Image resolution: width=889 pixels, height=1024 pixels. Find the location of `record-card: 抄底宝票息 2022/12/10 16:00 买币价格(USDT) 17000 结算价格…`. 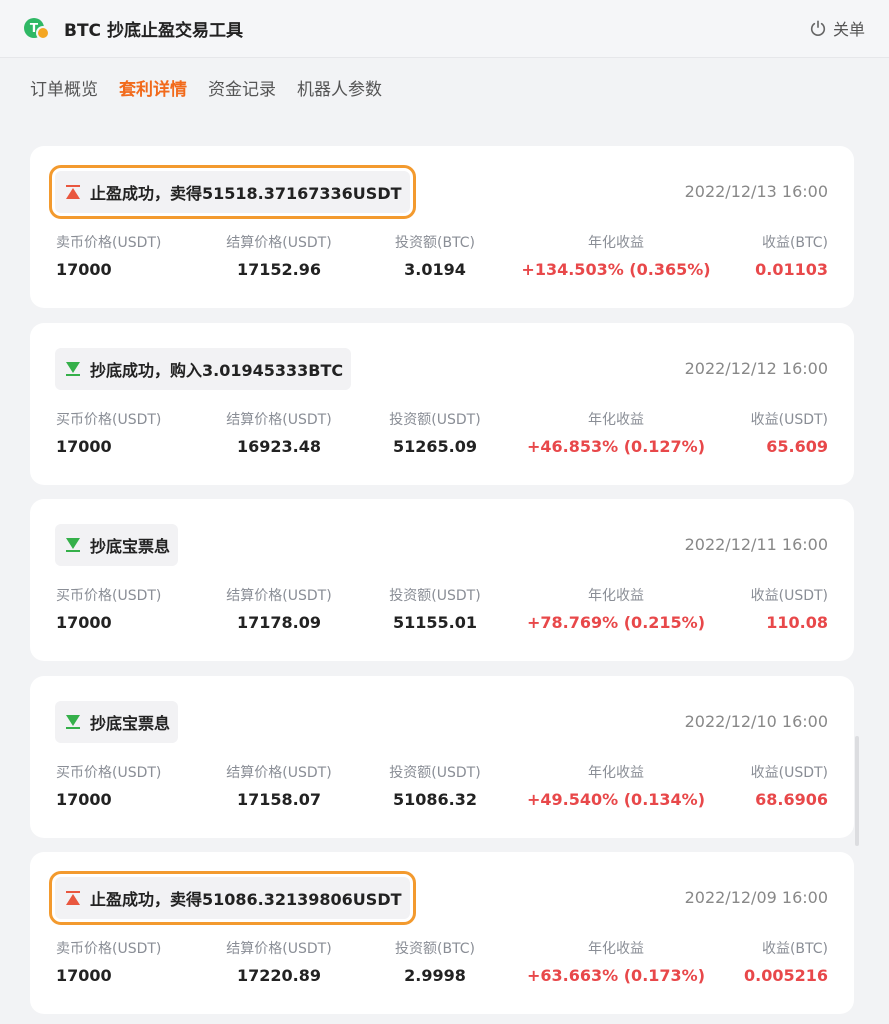

record-card: 抄底宝票息 2022/12/10 16:00 买币价格(USDT) 17000 结算价格… is located at coordinates (442, 756).